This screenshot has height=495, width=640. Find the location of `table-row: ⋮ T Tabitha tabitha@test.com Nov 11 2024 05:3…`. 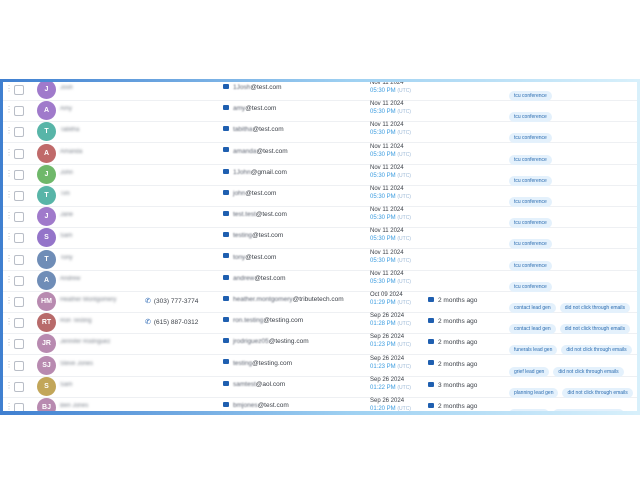

table-row: ⋮ T Tabitha tabitha@test.com Nov 11 2024 05:3… is located at coordinates (320, 132).